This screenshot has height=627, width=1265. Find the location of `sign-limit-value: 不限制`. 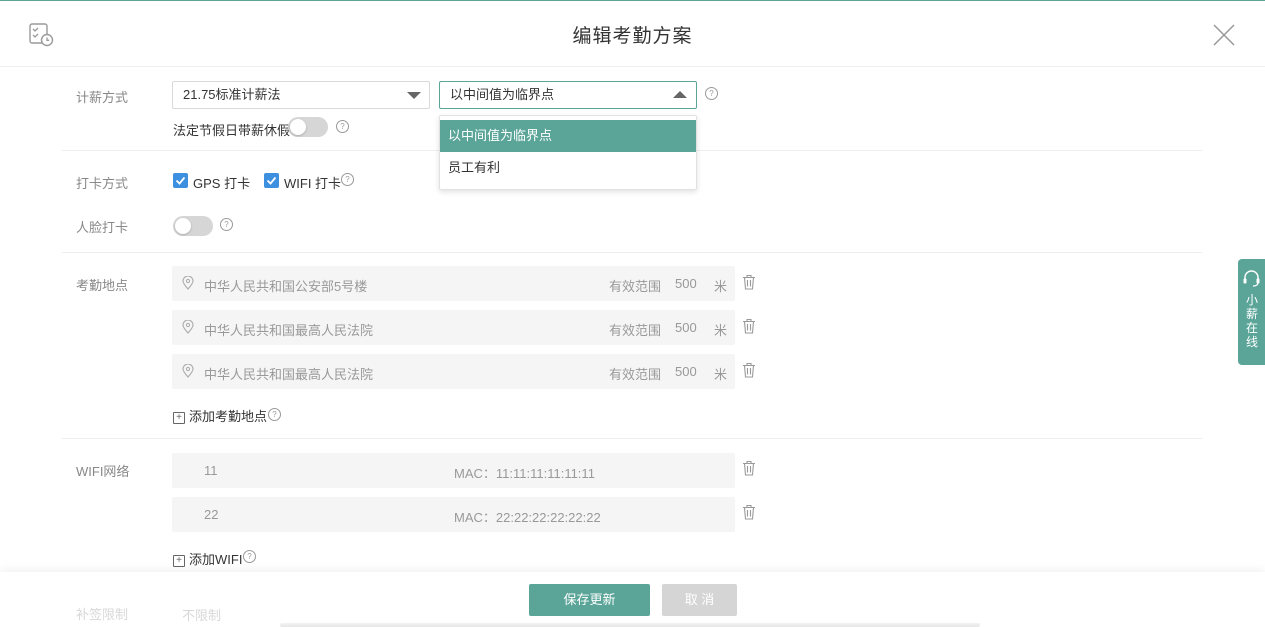

sign-limit-value: 不限制 is located at coordinates (202, 615).